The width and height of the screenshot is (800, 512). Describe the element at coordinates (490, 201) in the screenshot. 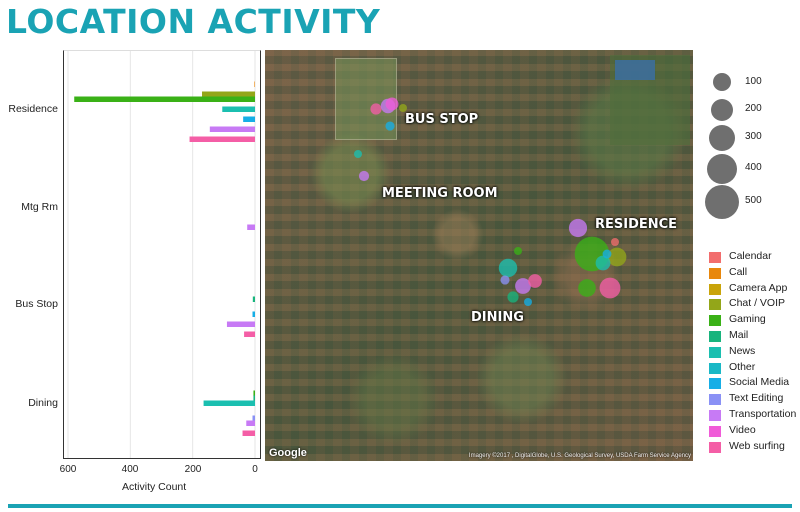

I see `map-bubble-layer` at that location.